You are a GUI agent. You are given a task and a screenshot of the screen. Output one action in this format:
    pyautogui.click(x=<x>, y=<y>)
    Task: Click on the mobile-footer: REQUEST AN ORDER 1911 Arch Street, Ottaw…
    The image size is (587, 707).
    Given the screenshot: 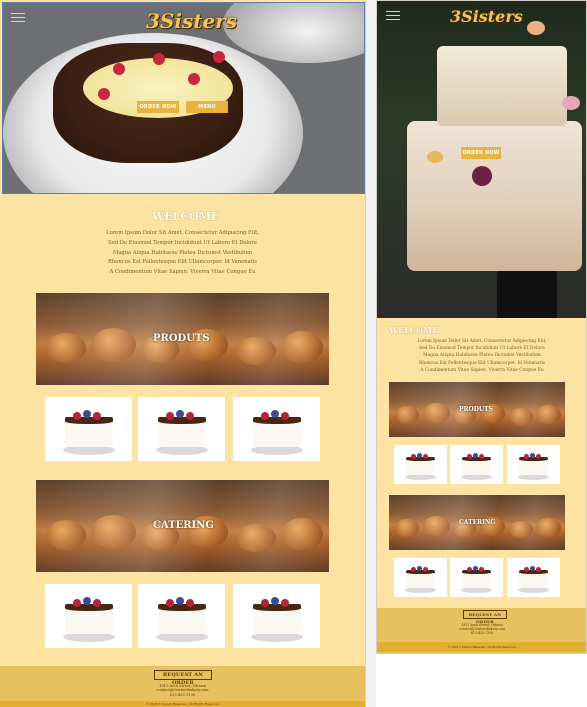 What is the action you would take?
    pyautogui.click(x=481, y=630)
    